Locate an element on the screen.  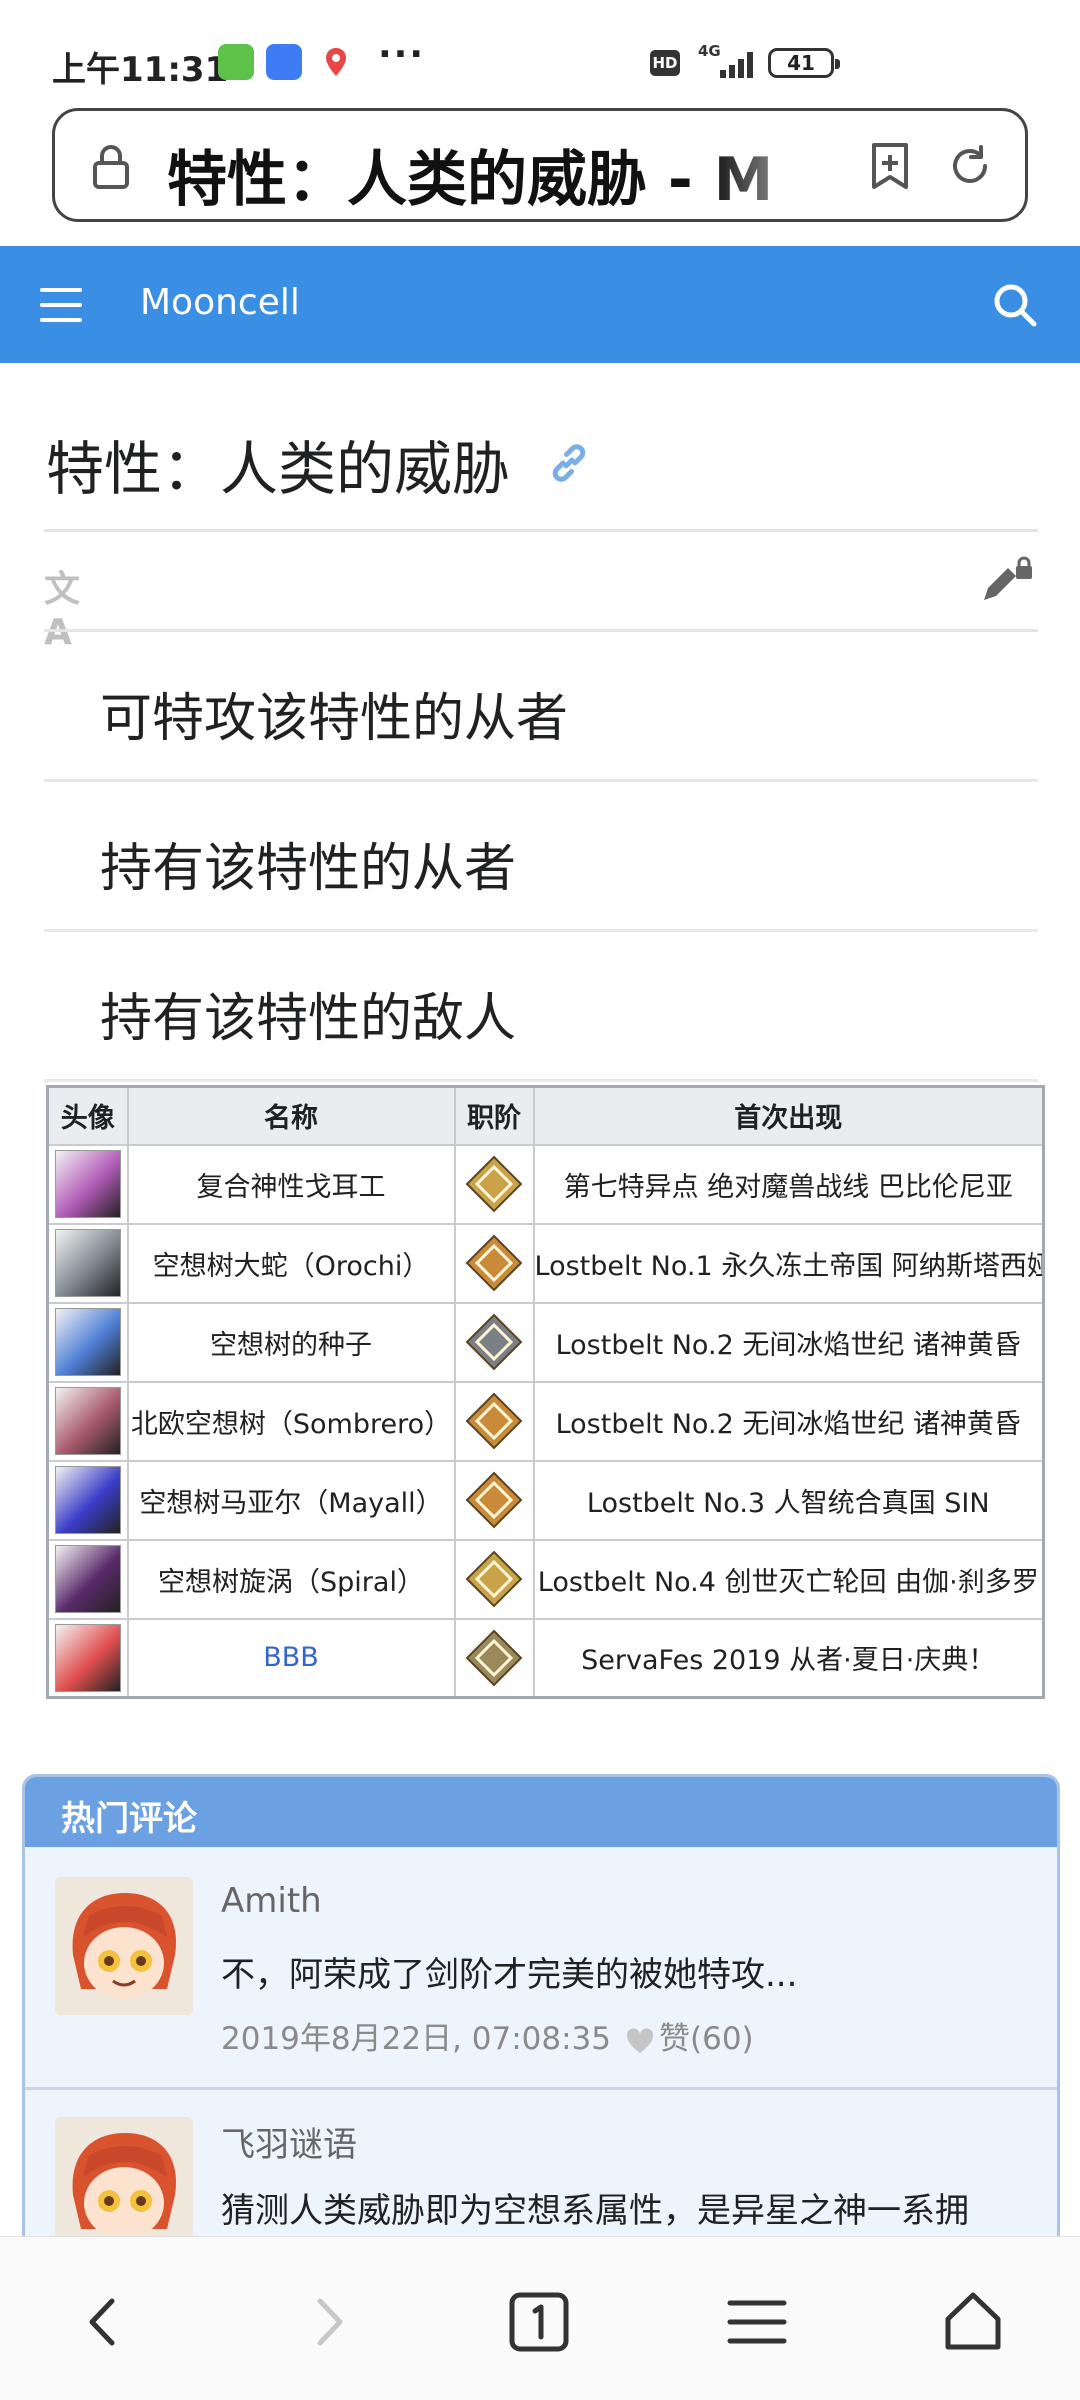
first-appearance: ServaFes 2019 从者·夏日·庆典！ is located at coordinates (788, 1661).